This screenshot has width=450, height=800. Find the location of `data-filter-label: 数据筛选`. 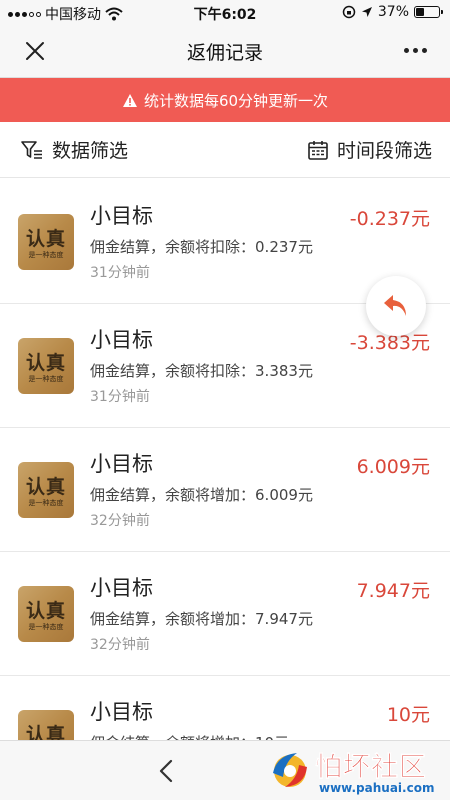

data-filter-label: 数据筛选 is located at coordinates (90, 151).